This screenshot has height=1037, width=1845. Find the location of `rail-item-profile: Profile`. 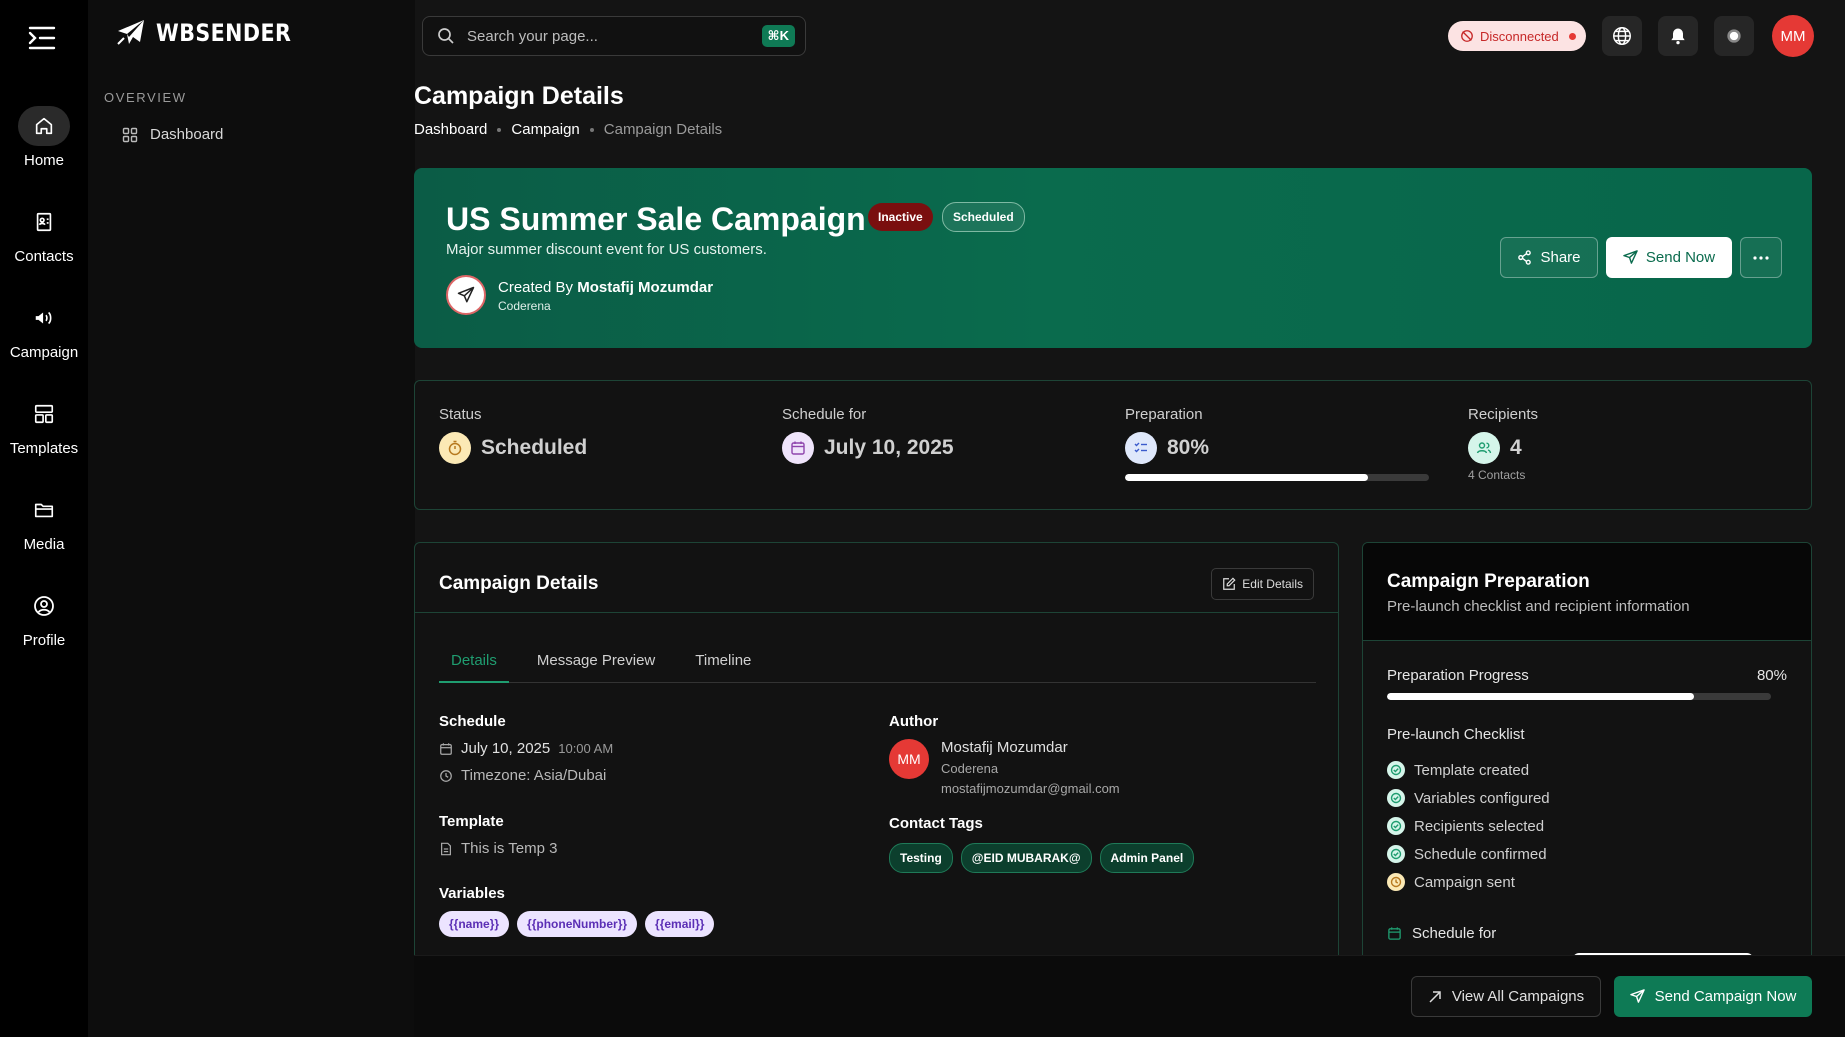

rail-item-profile: Profile is located at coordinates (44, 617).